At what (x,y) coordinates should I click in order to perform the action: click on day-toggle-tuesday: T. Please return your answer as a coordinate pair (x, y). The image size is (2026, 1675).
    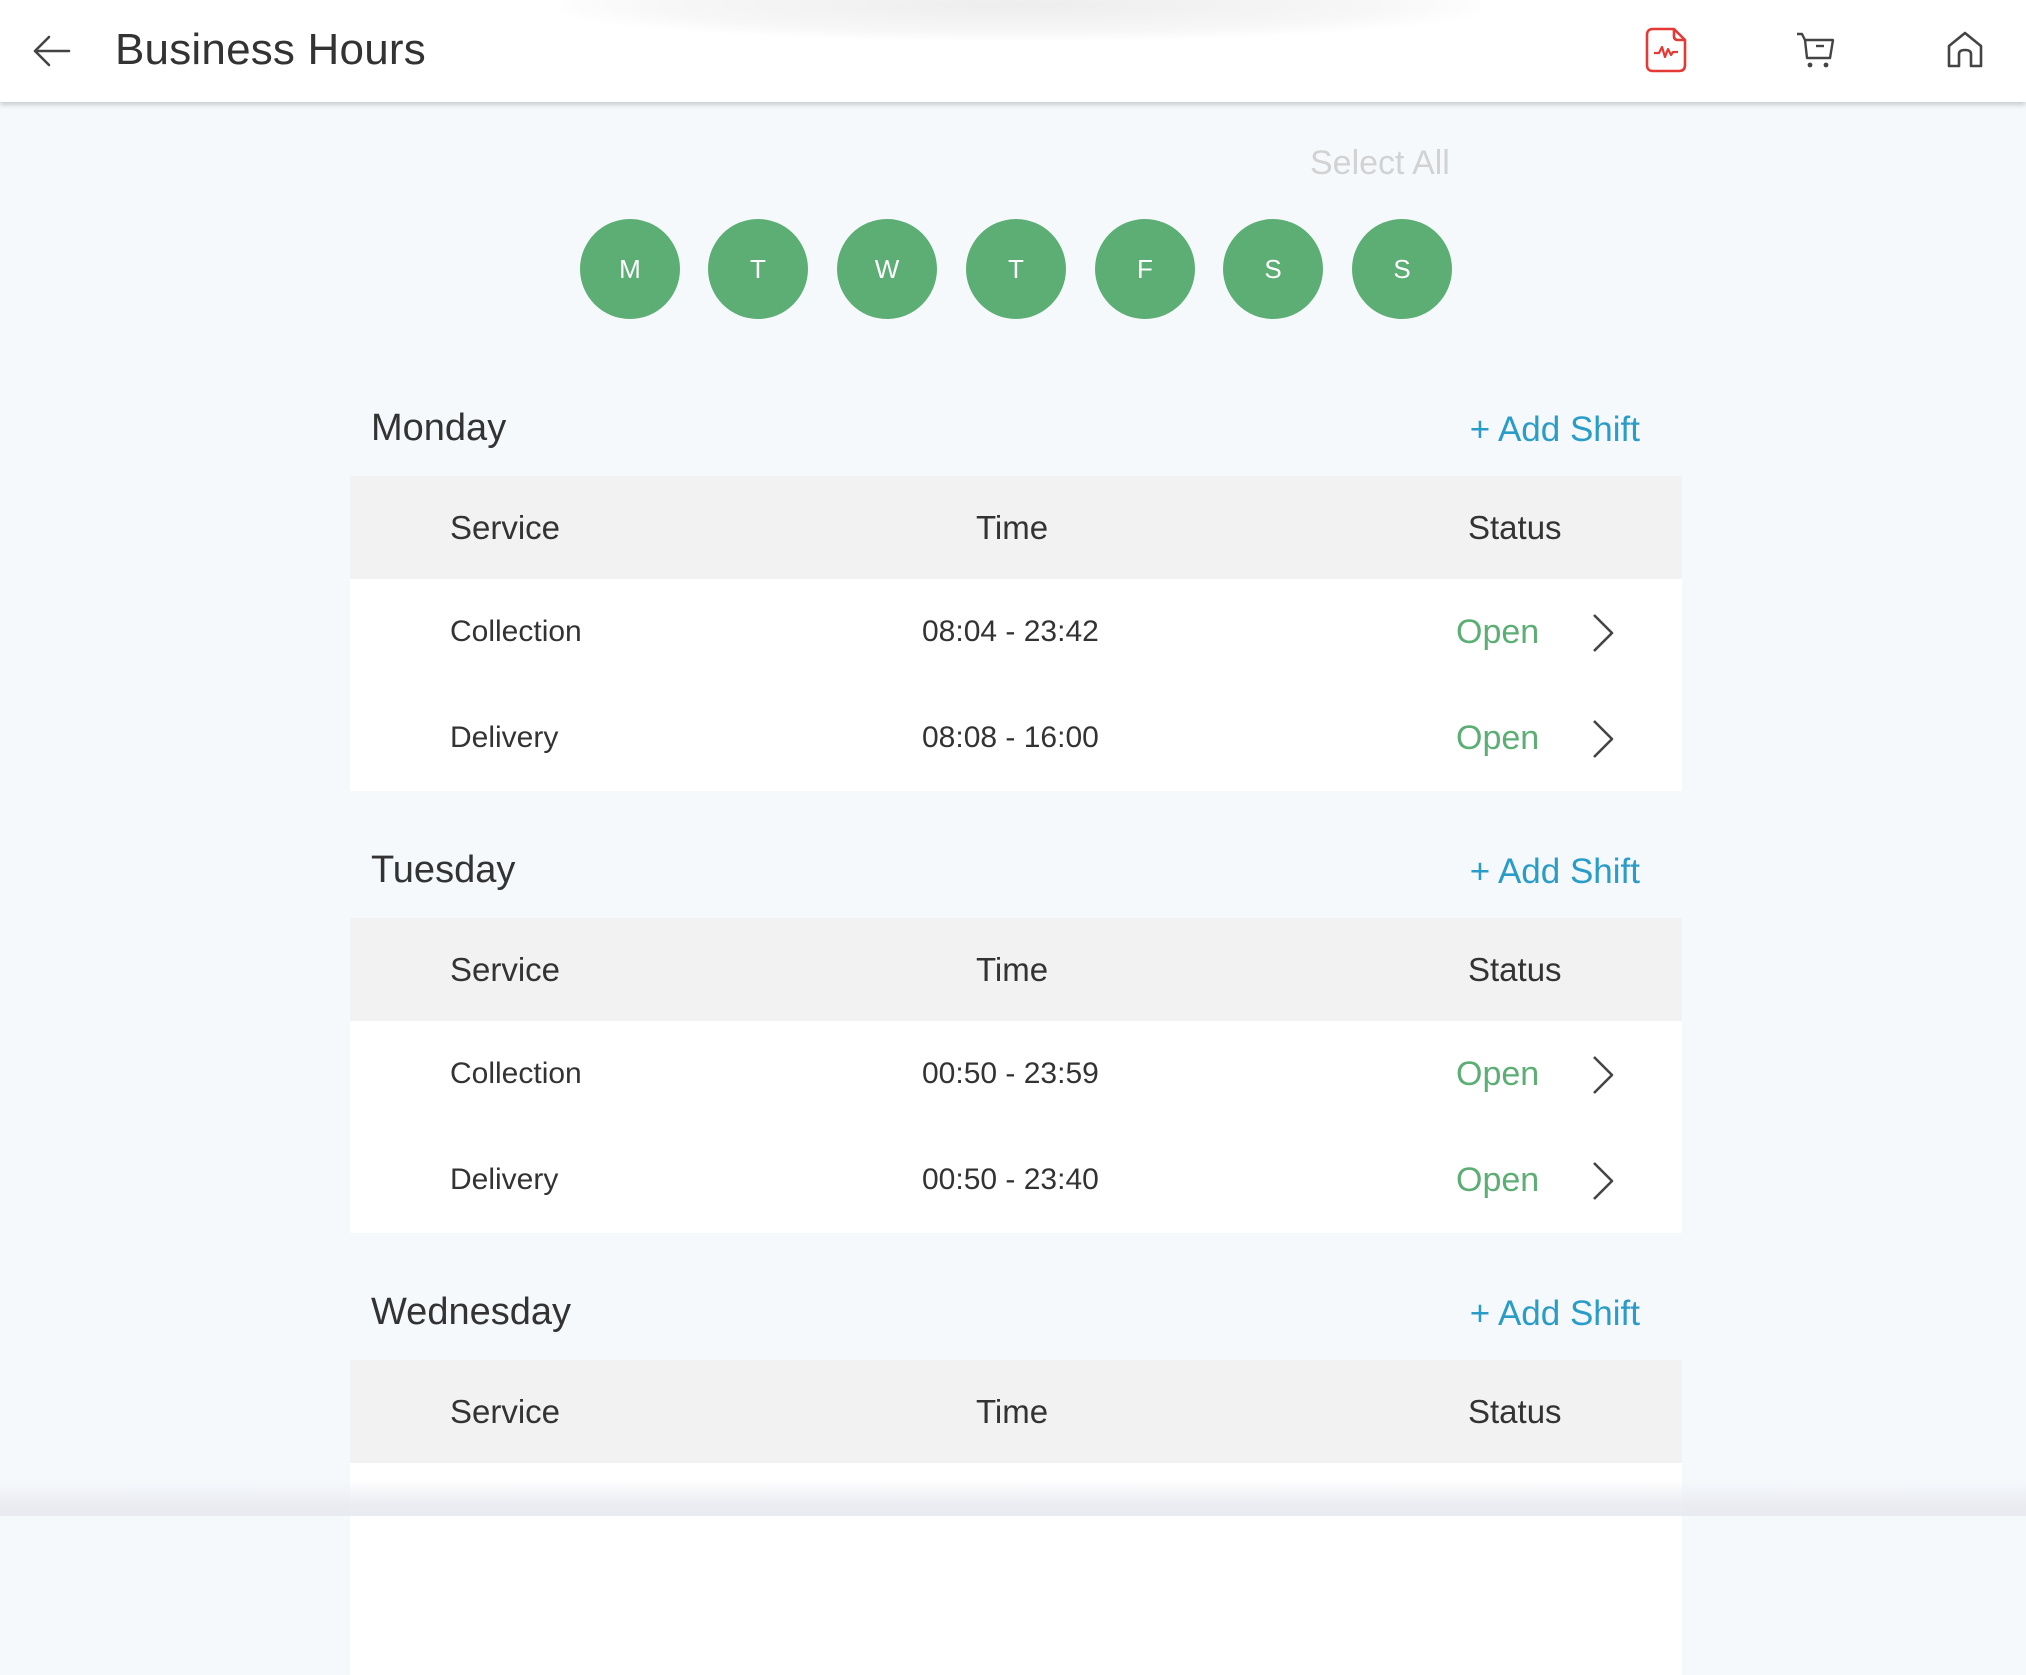
    Looking at the image, I should click on (758, 269).